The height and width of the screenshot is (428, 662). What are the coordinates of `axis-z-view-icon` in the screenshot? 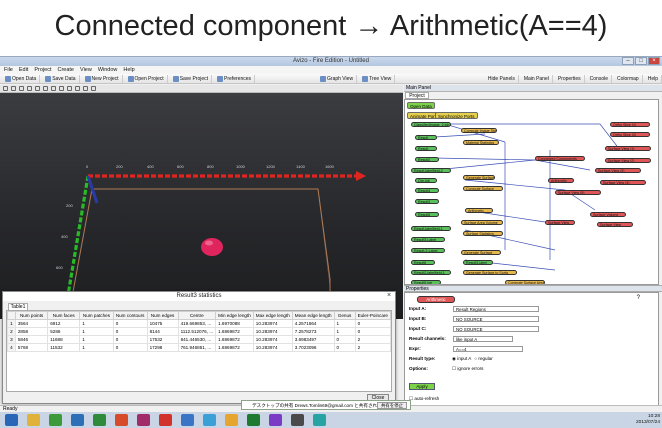 It's located at (85, 88).